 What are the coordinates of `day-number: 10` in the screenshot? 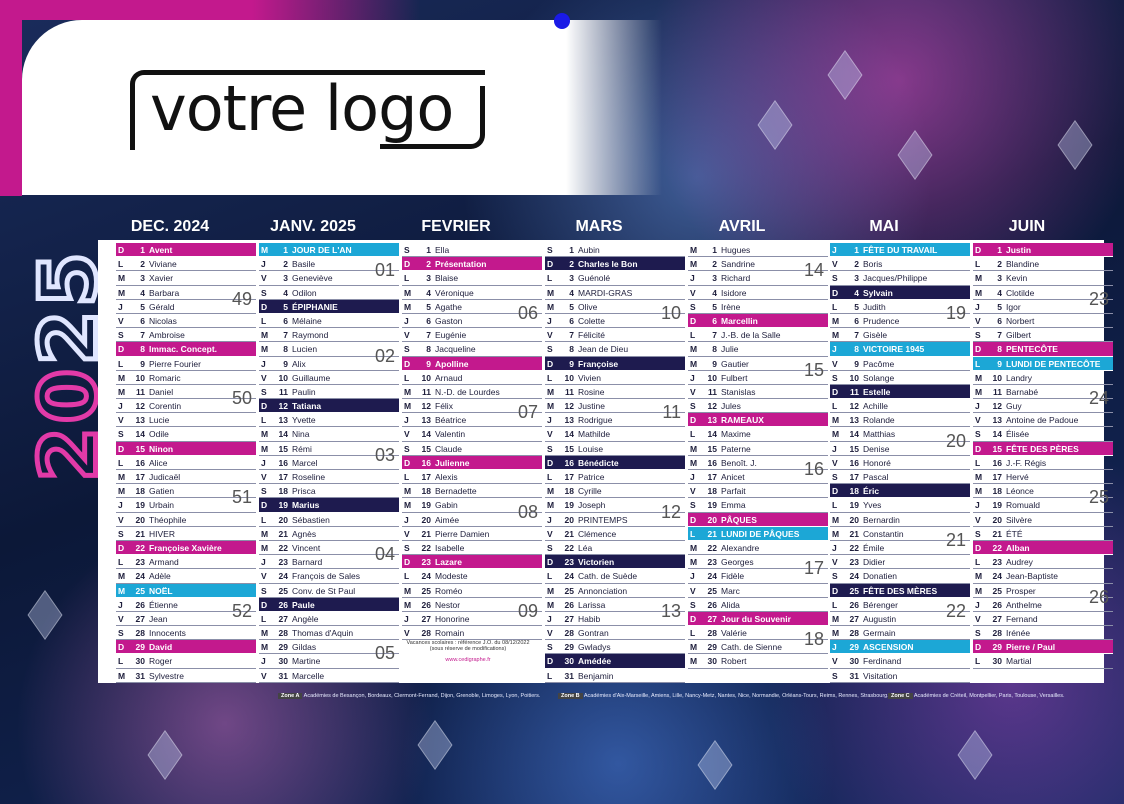 It's located at (426, 377).